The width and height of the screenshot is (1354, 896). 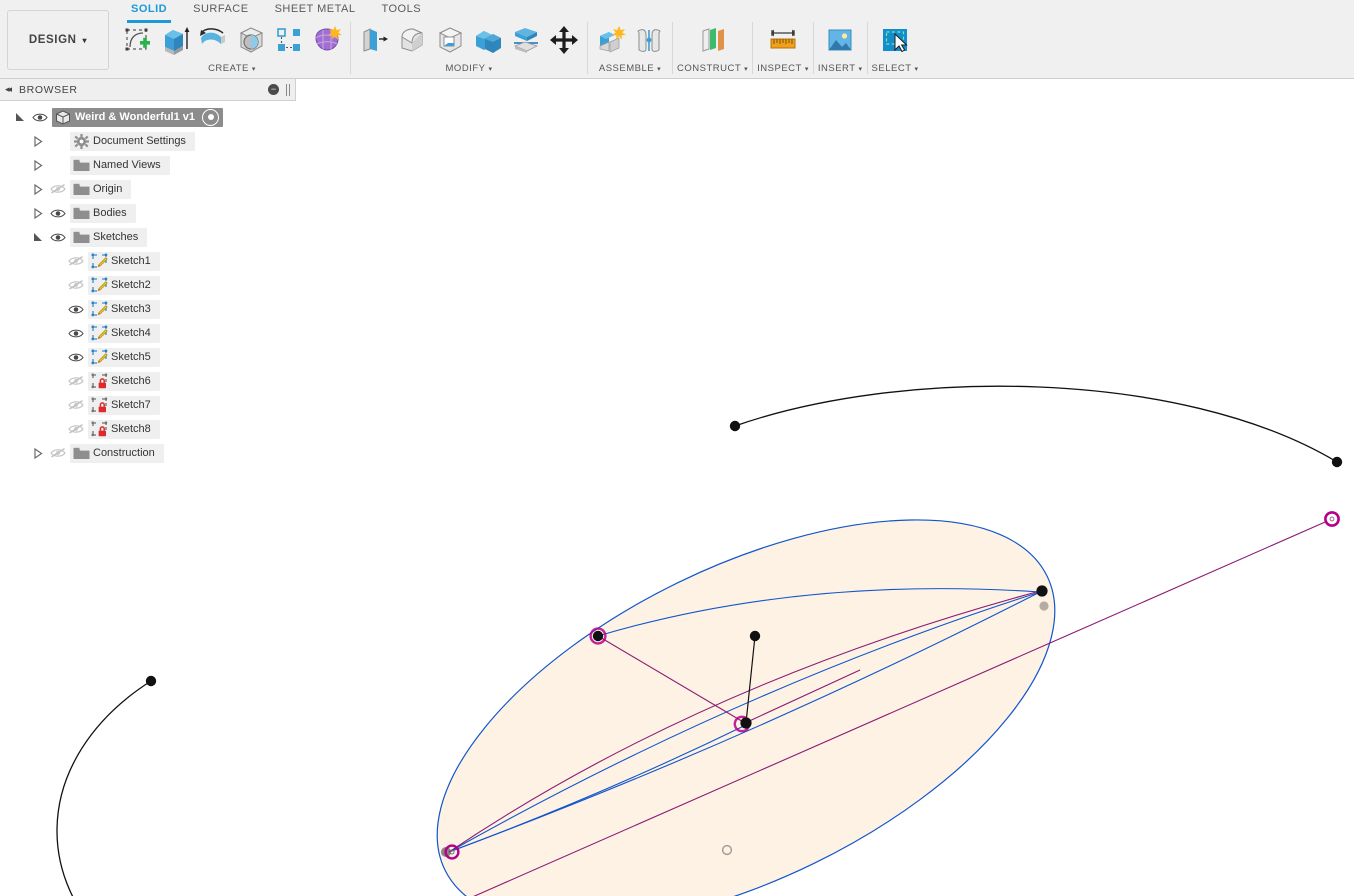 What do you see at coordinates (124, 381) in the screenshot?
I see `tree-node-body: Sketch6` at bounding box center [124, 381].